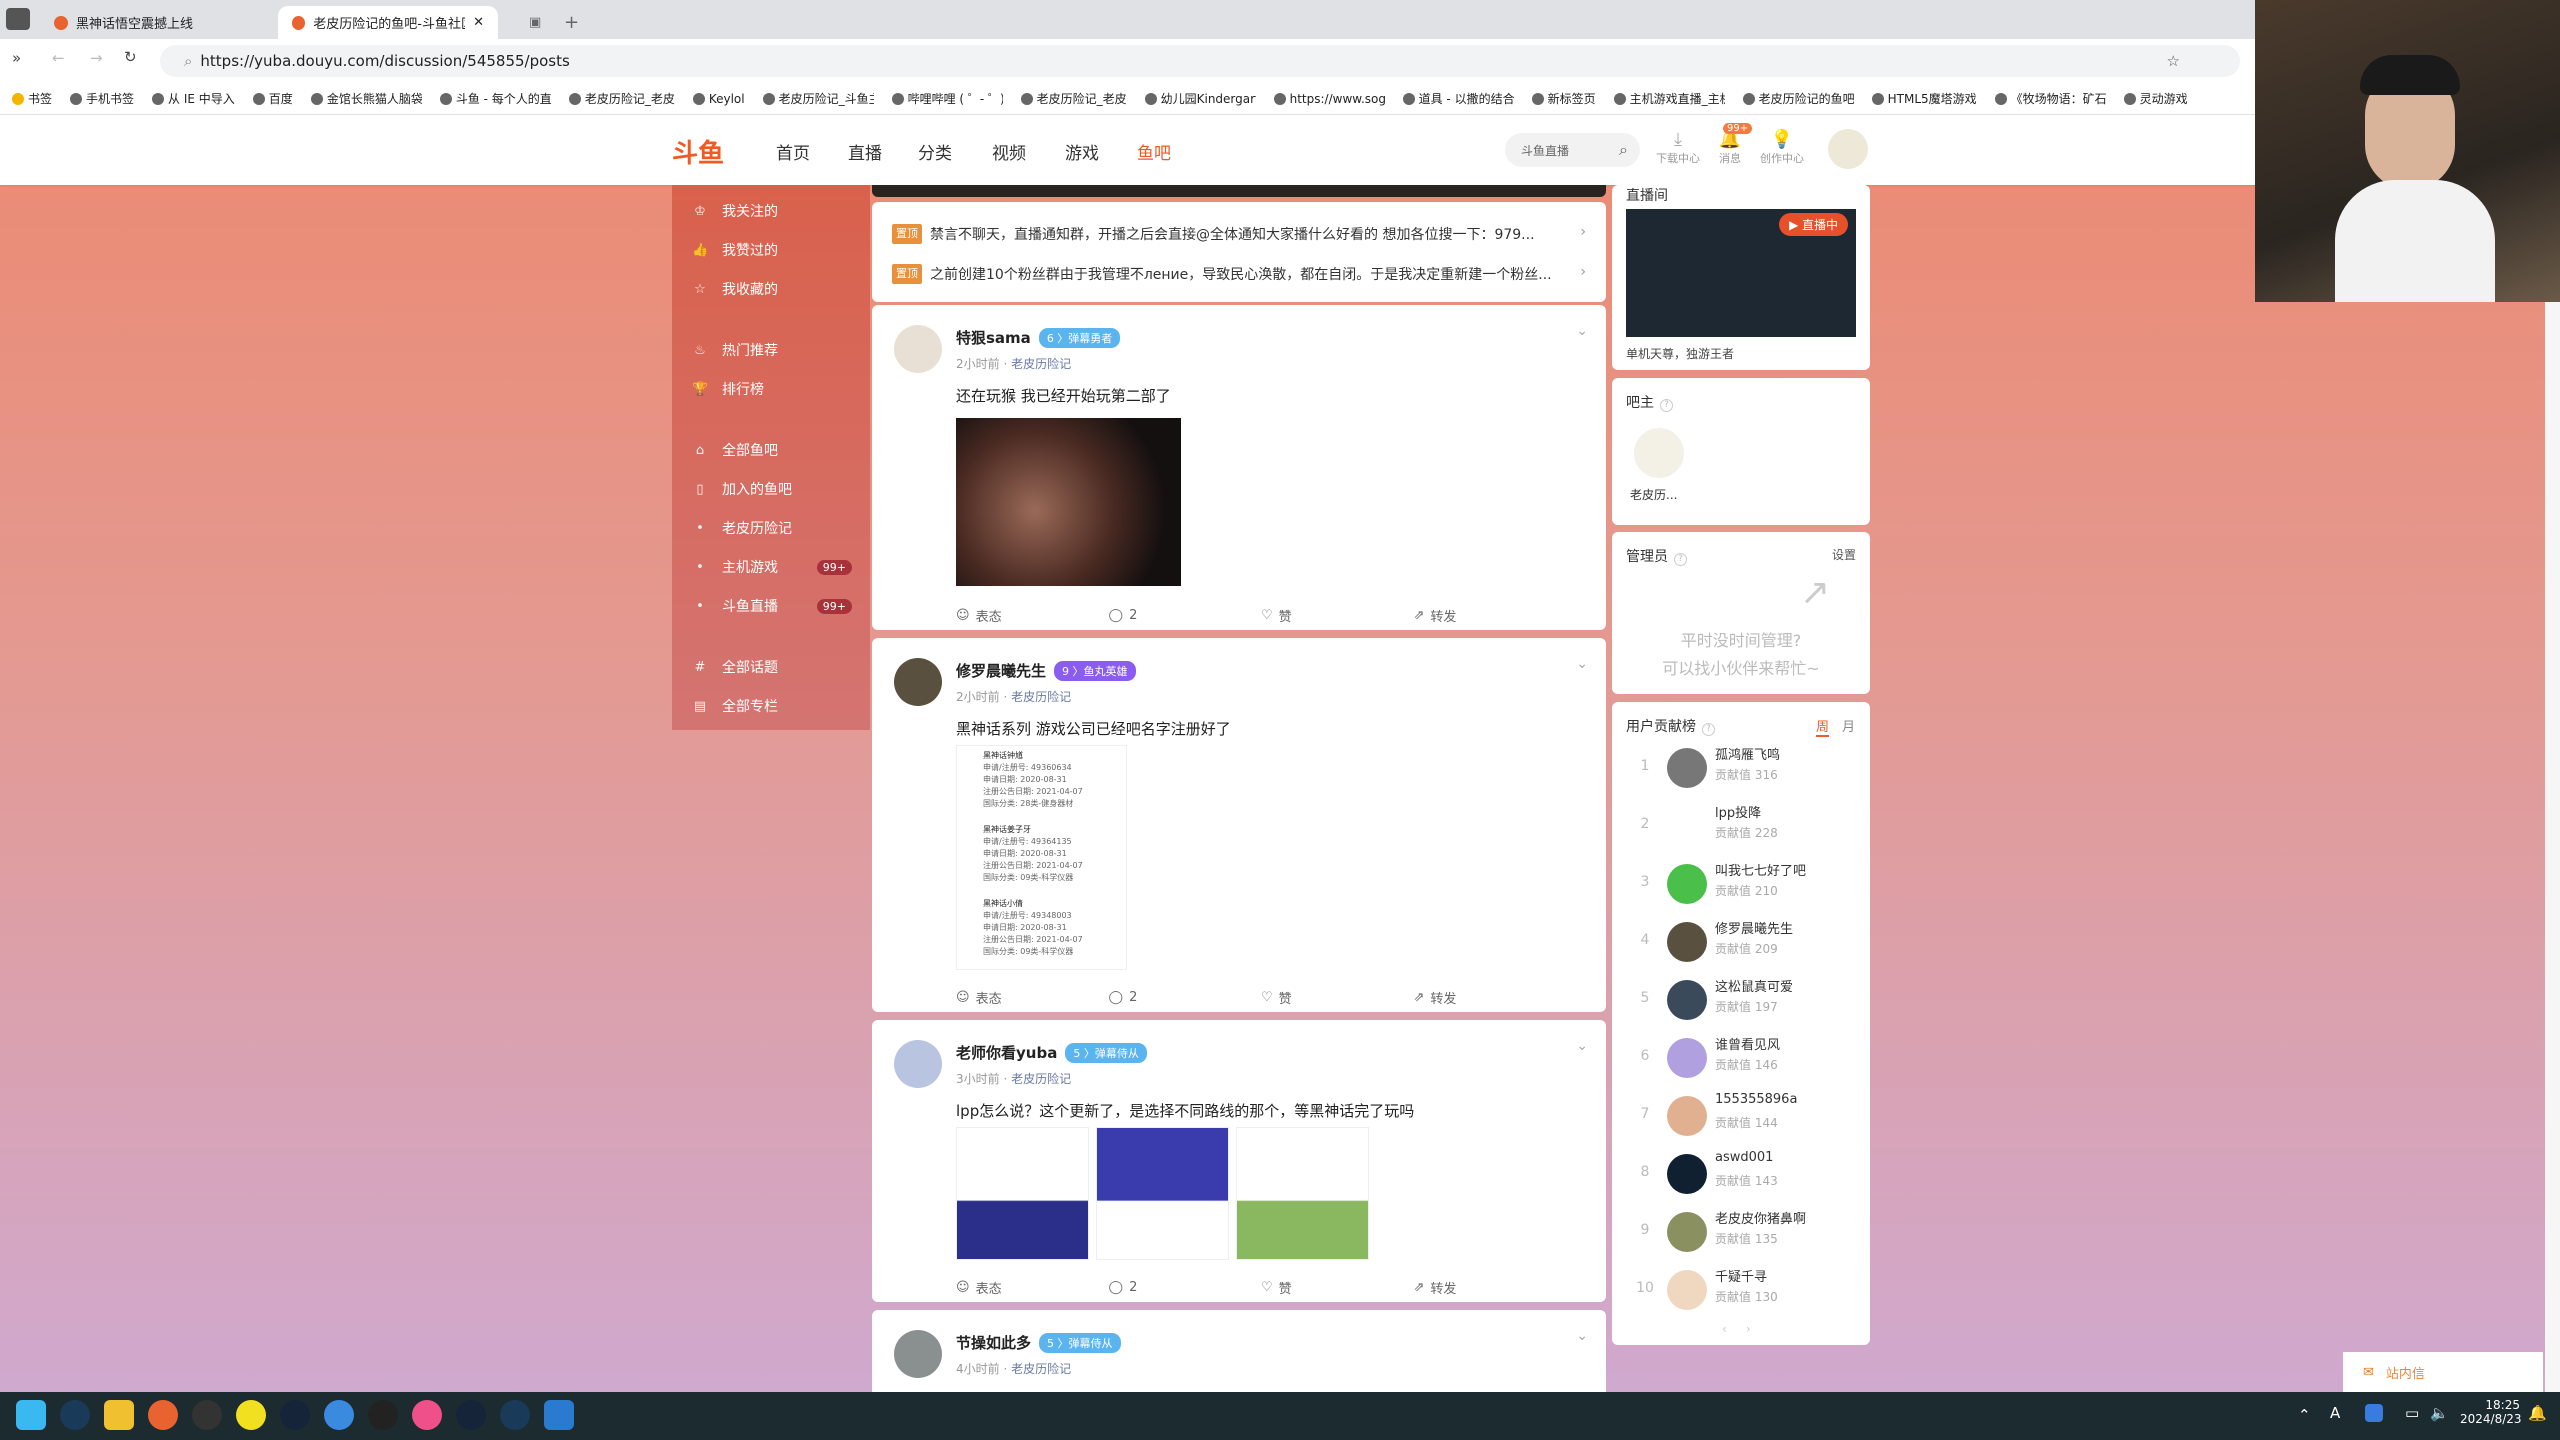 The image size is (2560, 1440). What do you see at coordinates (1744, 1157) in the screenshot?
I see `user-name: aswd001` at bounding box center [1744, 1157].